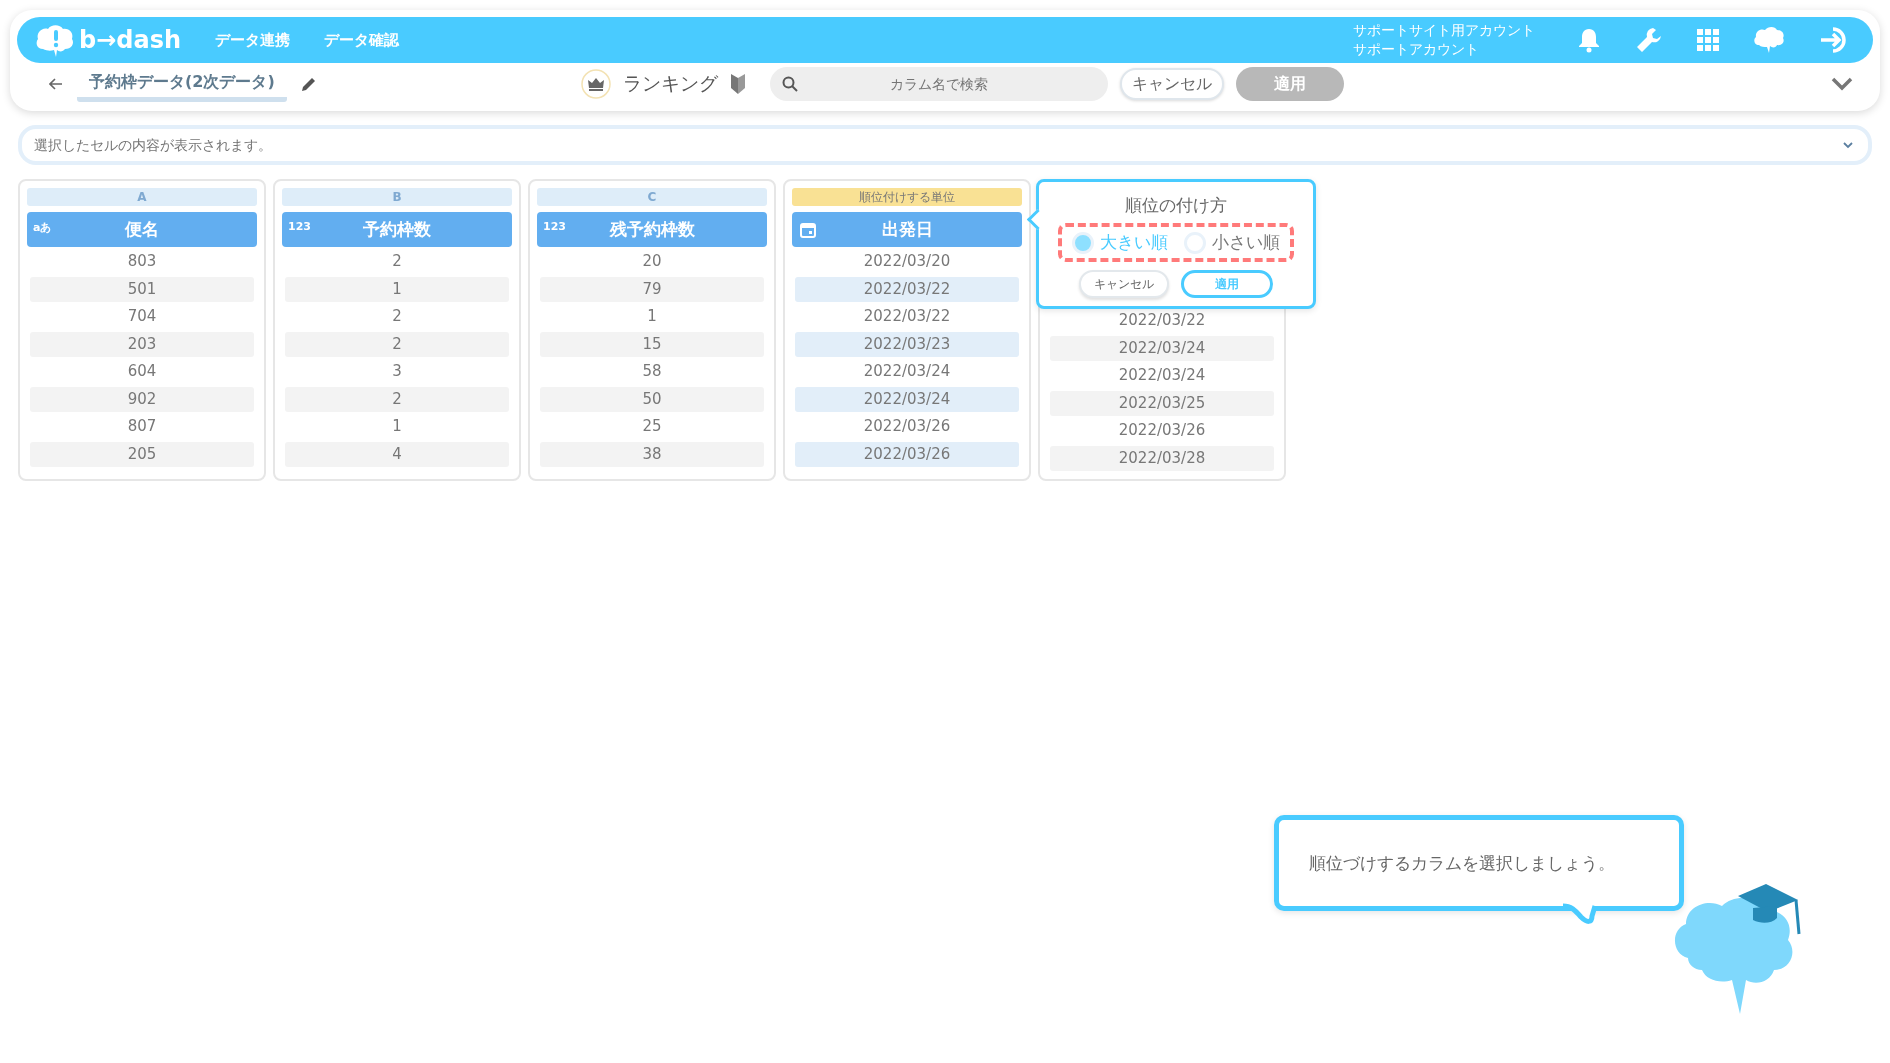  Describe the element at coordinates (182, 87) in the screenshot. I see `dataset-title: 予約枠データ(2次データ)` at that location.